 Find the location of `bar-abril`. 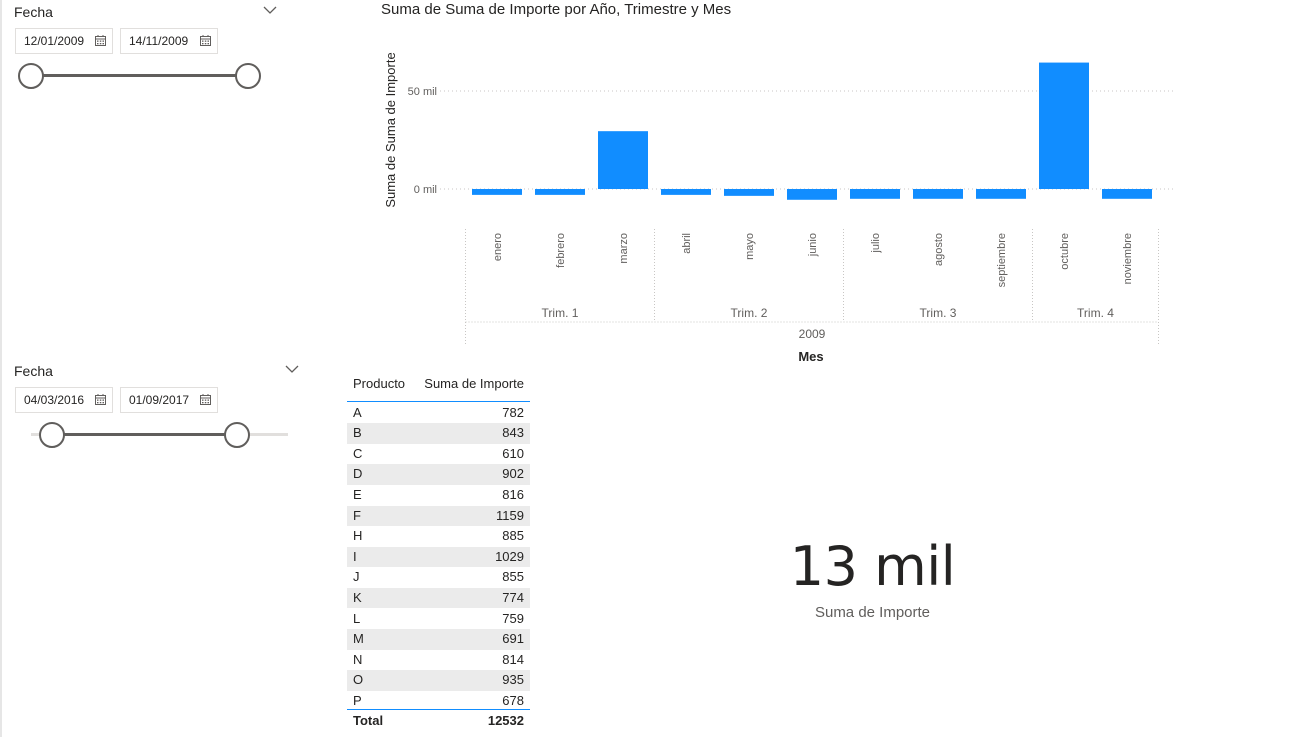

bar-abril is located at coordinates (686, 192).